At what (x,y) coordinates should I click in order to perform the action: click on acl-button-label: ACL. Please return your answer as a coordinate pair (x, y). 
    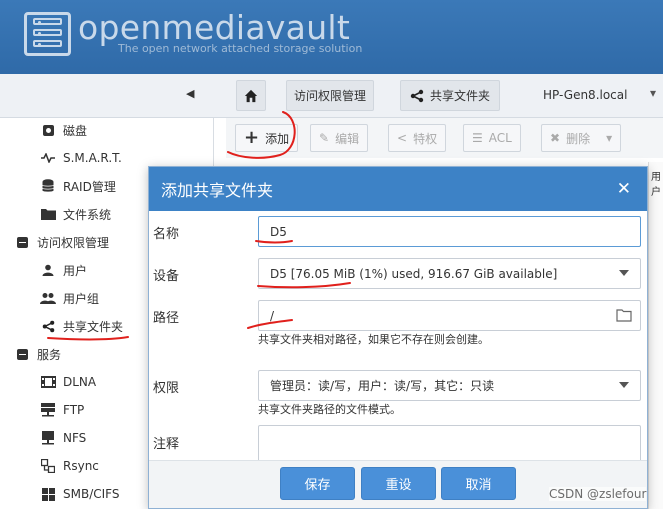
    Looking at the image, I should click on (500, 138).